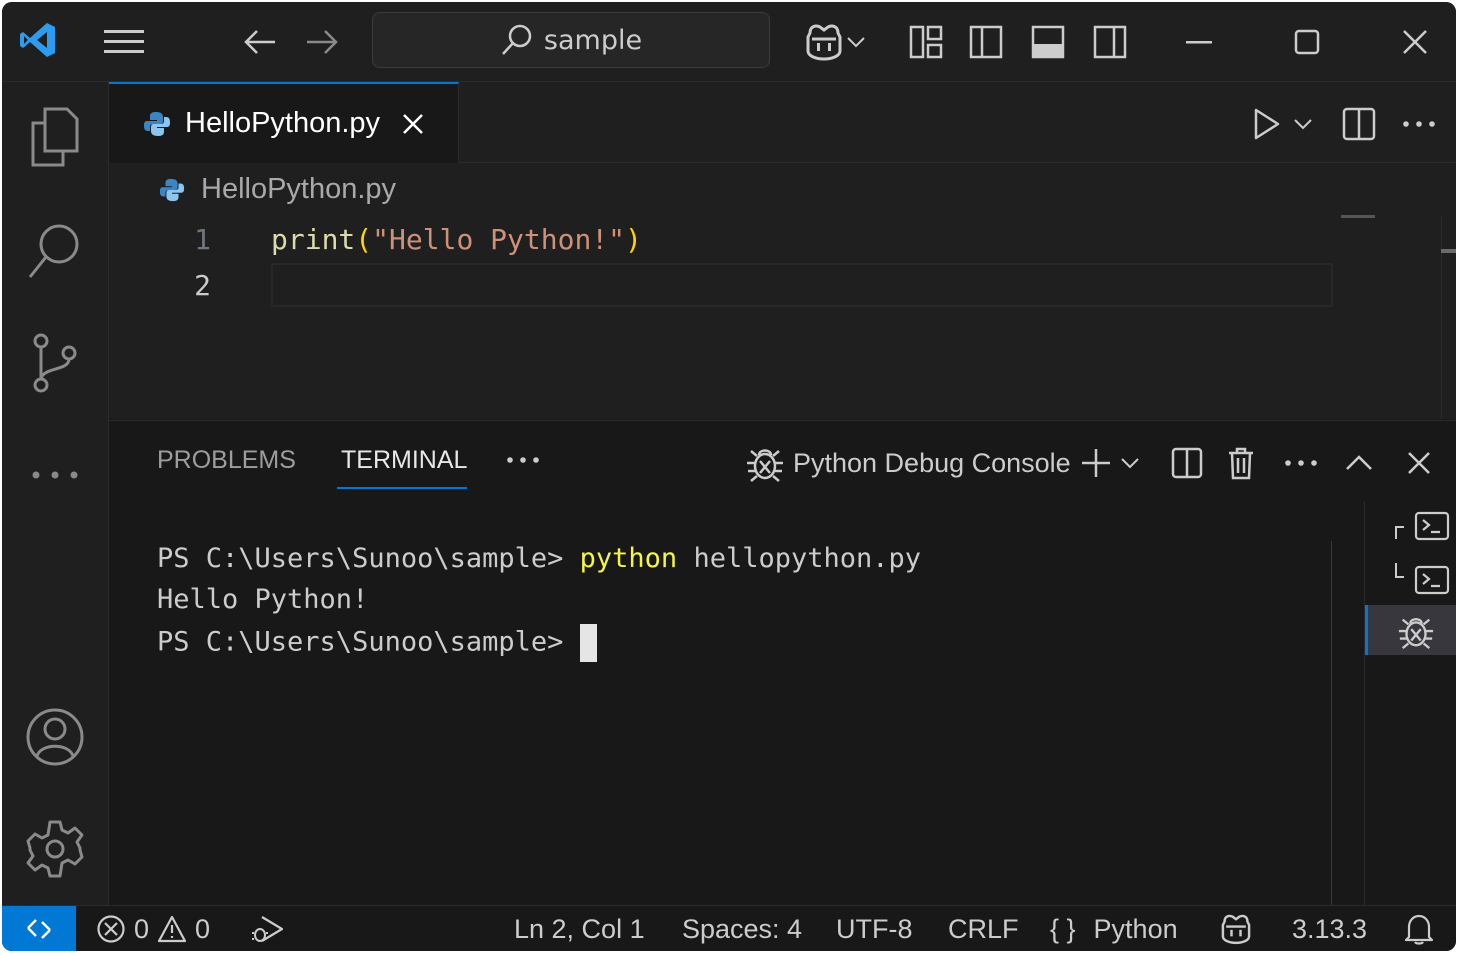 The image size is (1458, 953). I want to click on debug-run-icon, so click(268, 929).